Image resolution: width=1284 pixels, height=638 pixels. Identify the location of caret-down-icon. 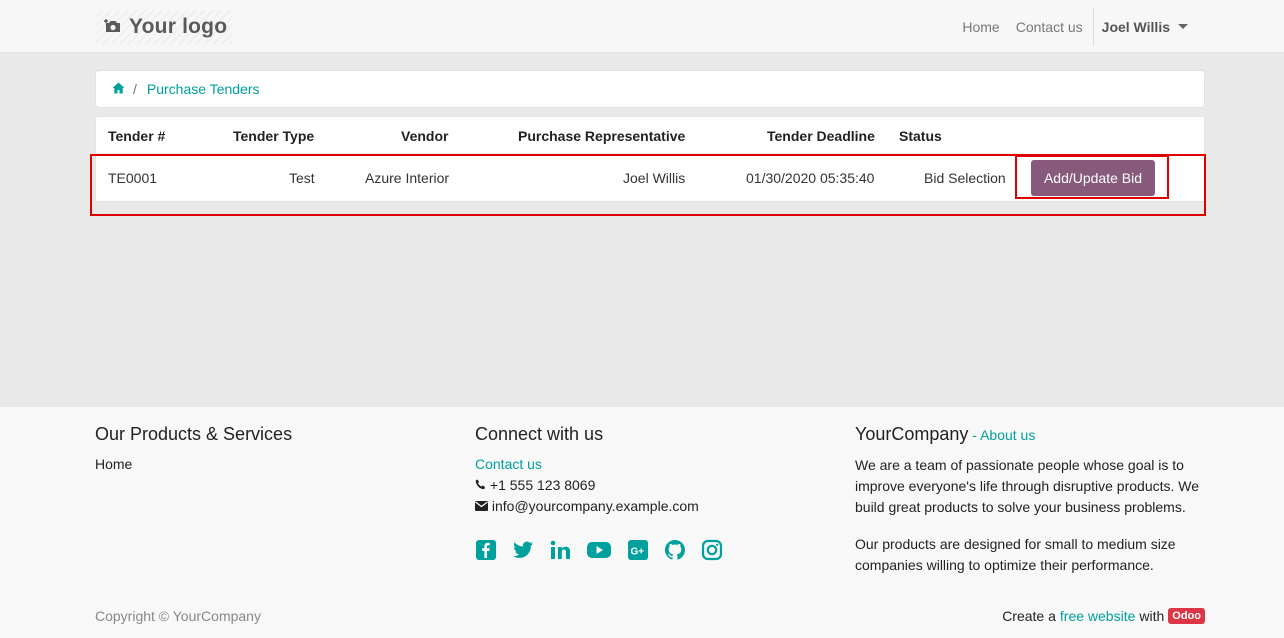
(1183, 26).